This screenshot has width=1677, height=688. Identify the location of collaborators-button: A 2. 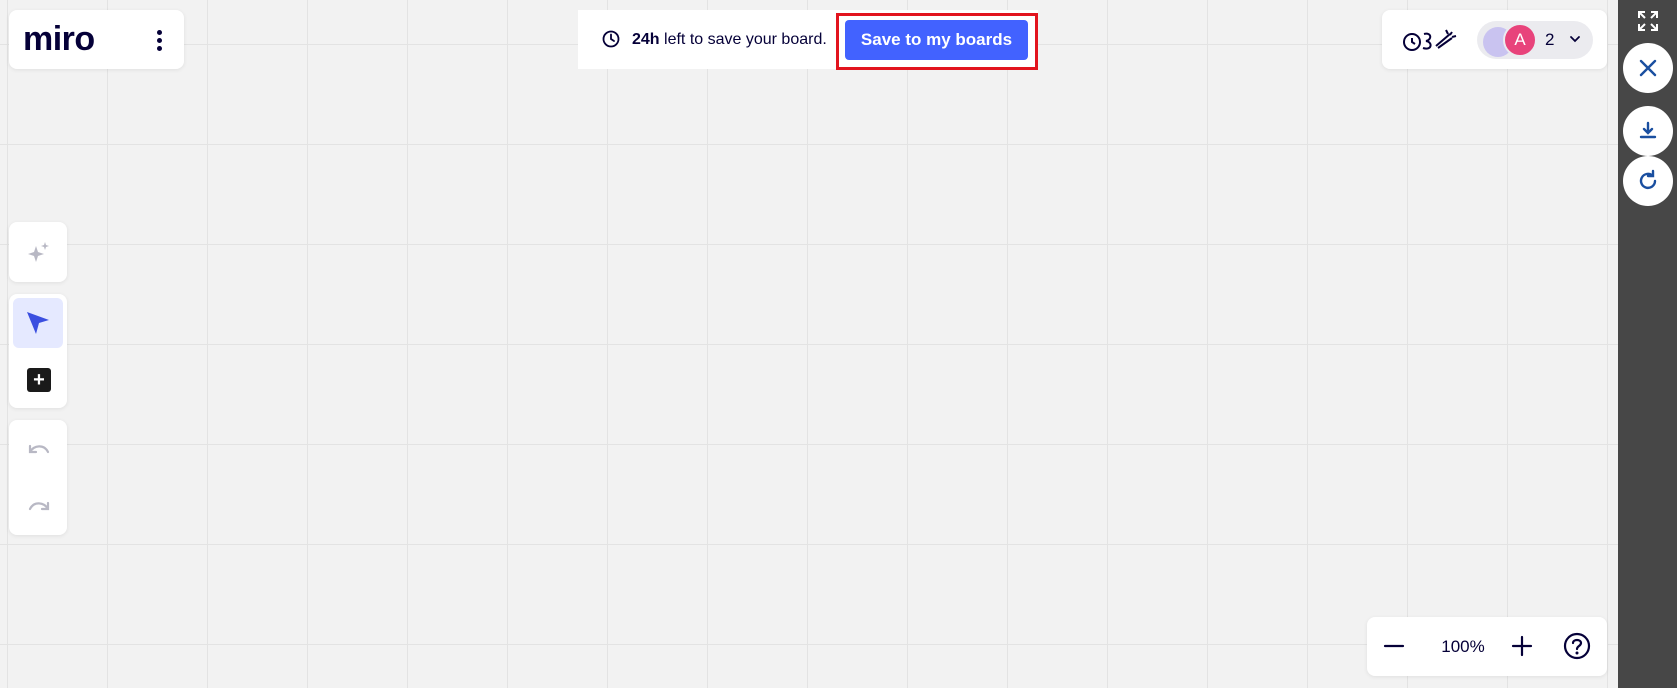
(1535, 40).